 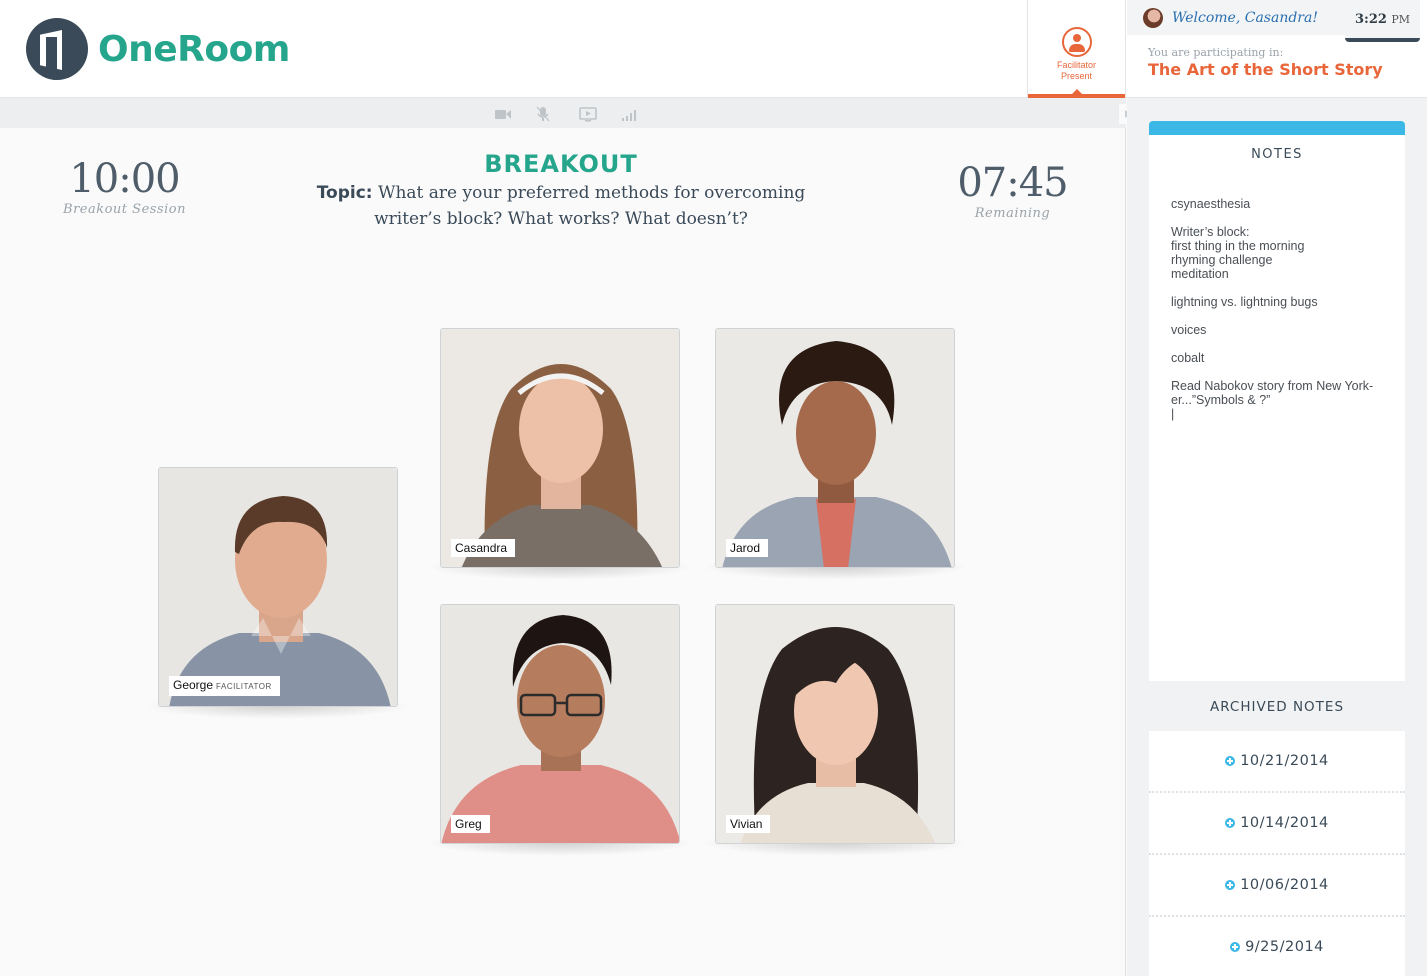 I want to click on participant-name: Greg, so click(x=468, y=824).